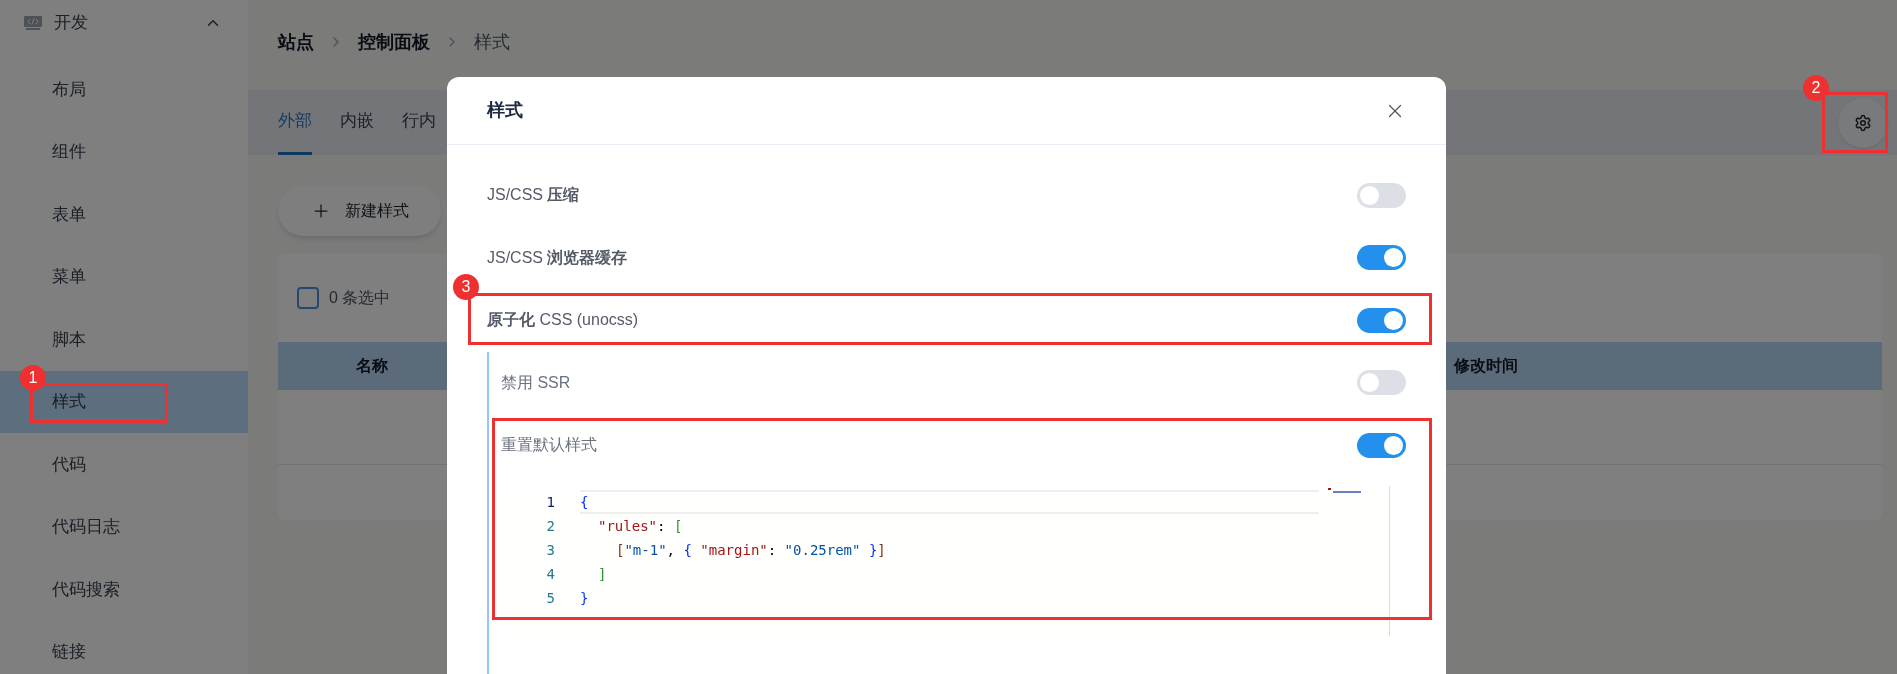  I want to click on code-line: "rules": [, so click(640, 526).